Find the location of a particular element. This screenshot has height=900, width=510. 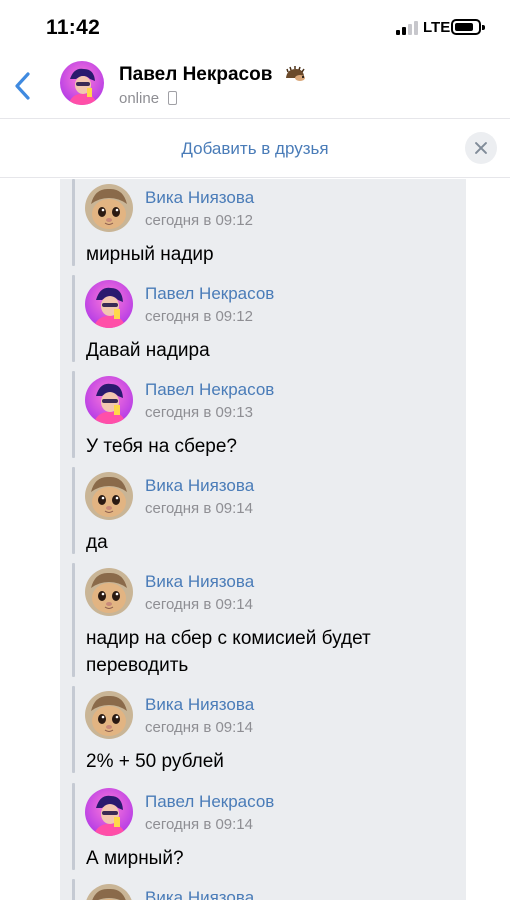

mobile-phone-icon is located at coordinates (172, 98).